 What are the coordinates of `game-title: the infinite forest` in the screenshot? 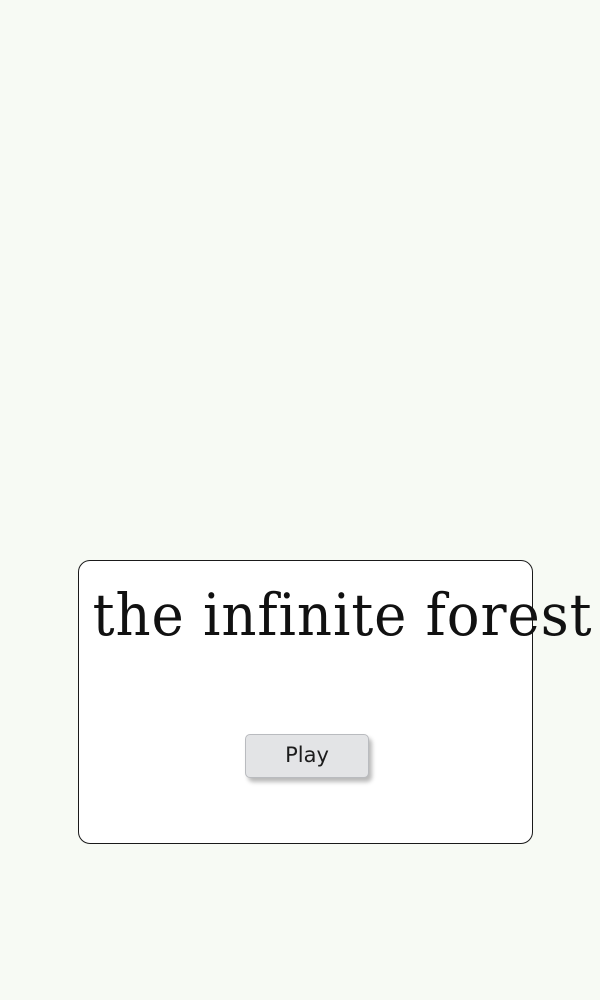 It's located at (342, 615).